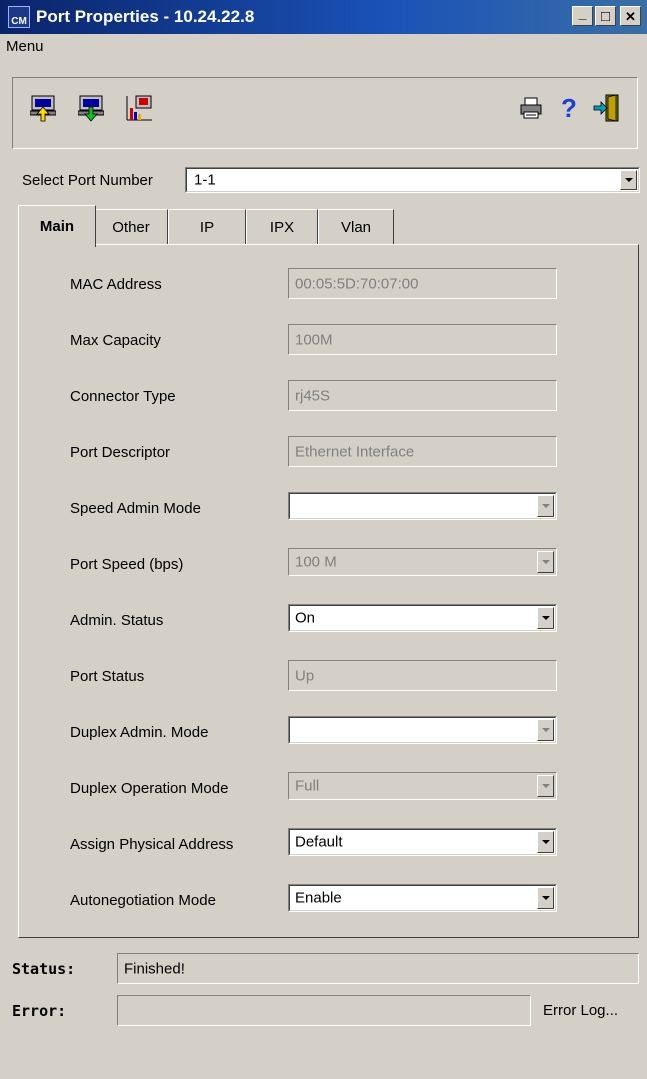 The image size is (647, 1079). What do you see at coordinates (357, 283) in the screenshot?
I see `mac-address-value: 00:05:5D:70:07:00` at bounding box center [357, 283].